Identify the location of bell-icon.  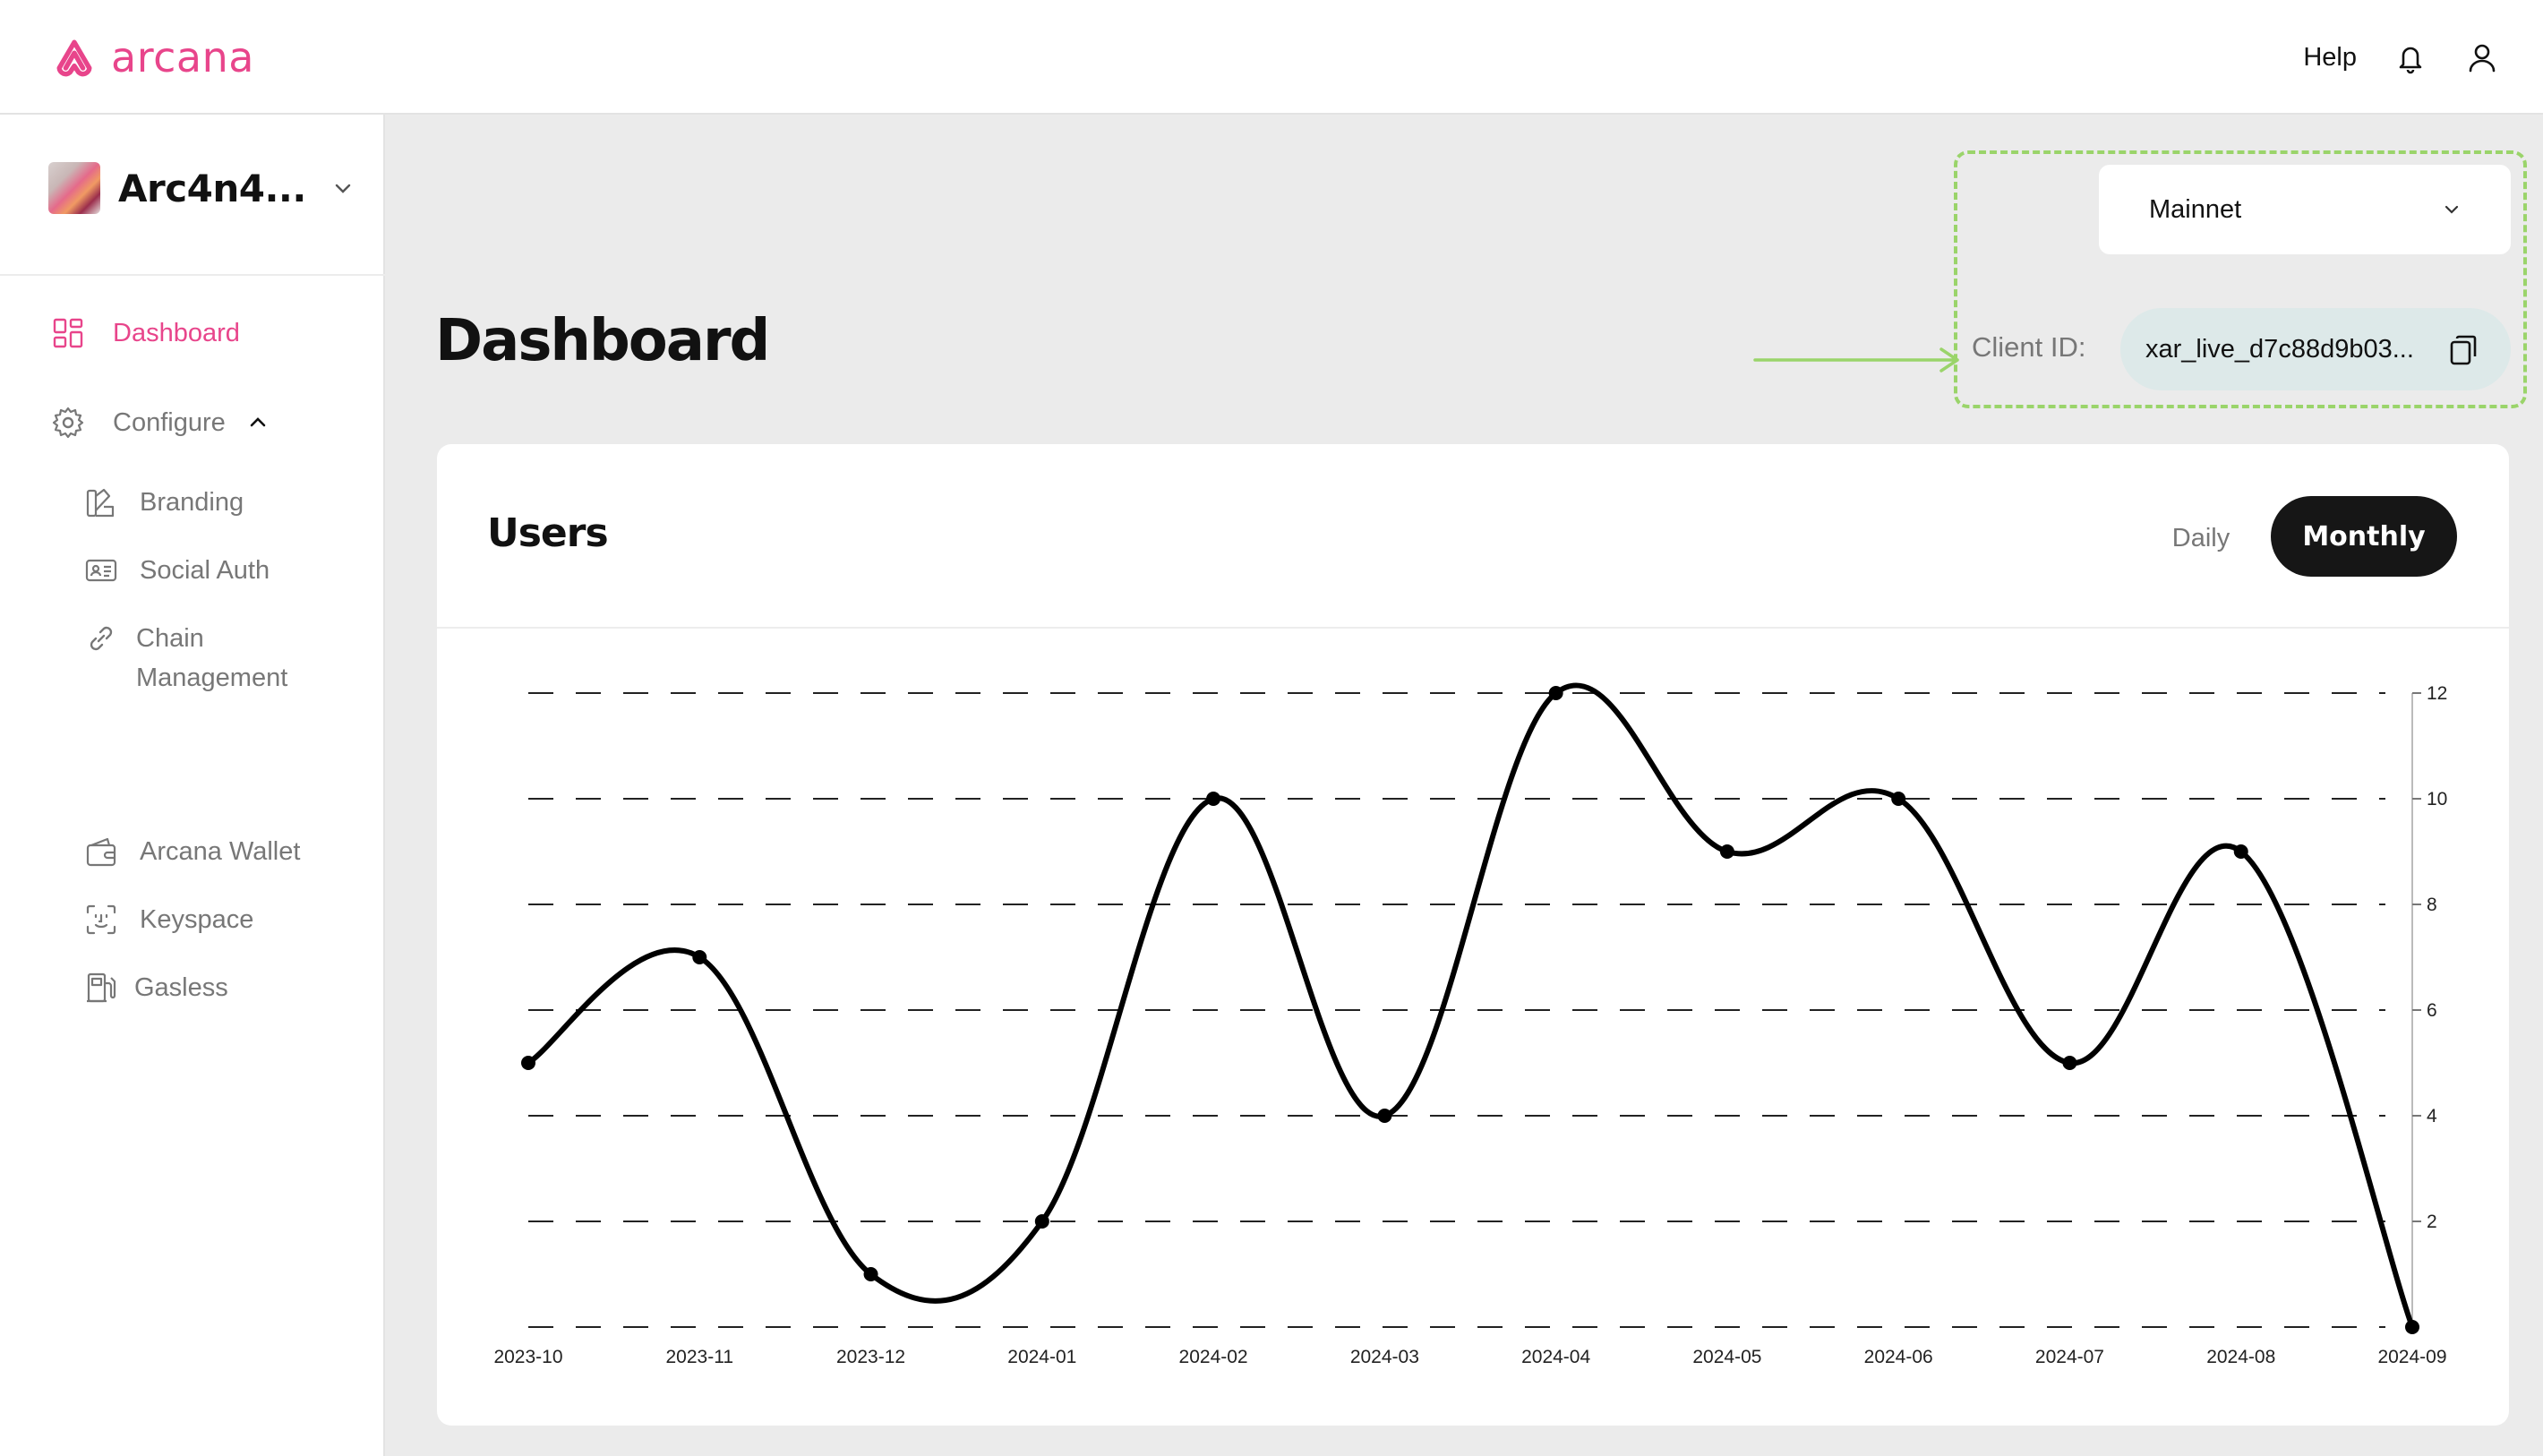
(2410, 57).